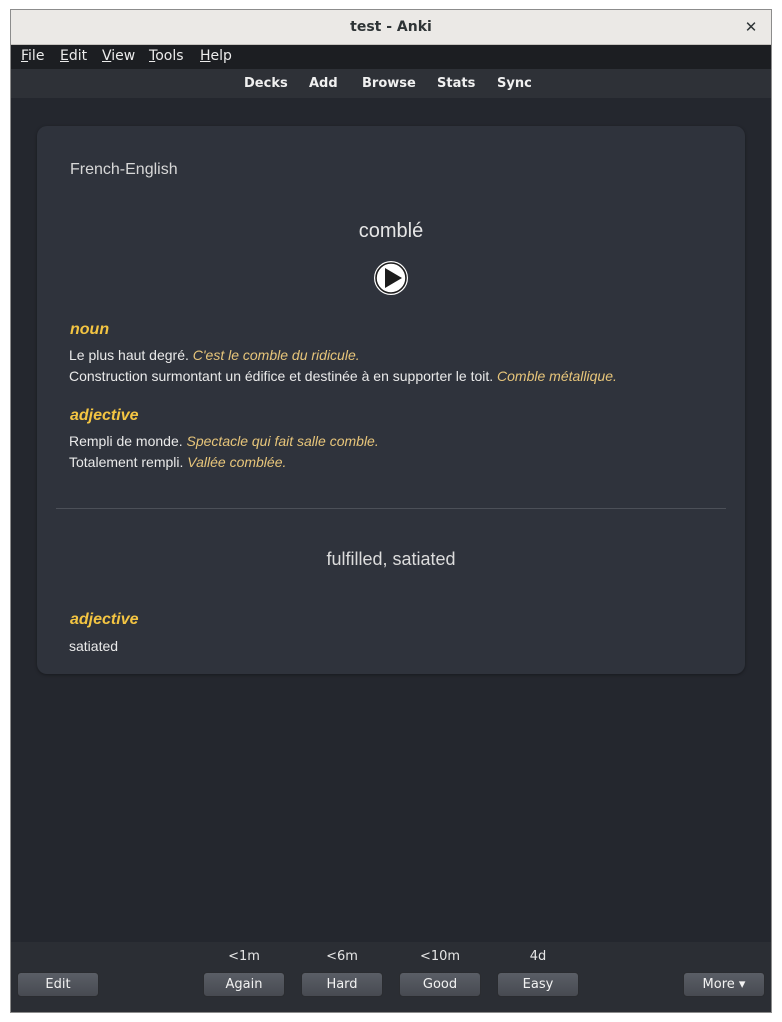  Describe the element at coordinates (221, 56) in the screenshot. I see `menu-help-rest: elp` at that location.